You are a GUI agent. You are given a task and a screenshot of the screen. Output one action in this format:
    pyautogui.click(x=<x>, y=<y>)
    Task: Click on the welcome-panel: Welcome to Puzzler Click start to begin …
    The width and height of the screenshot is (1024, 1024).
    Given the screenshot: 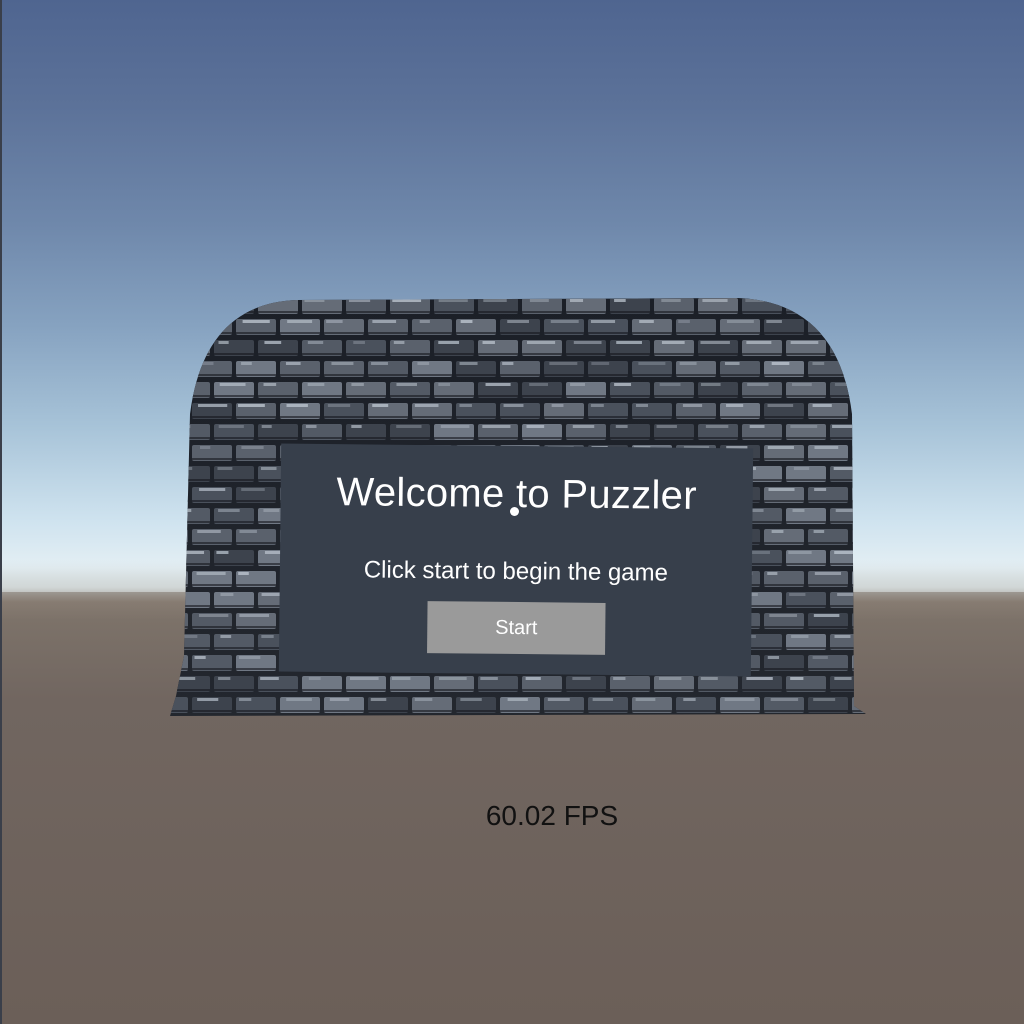 What is the action you would take?
    pyautogui.click(x=516, y=560)
    